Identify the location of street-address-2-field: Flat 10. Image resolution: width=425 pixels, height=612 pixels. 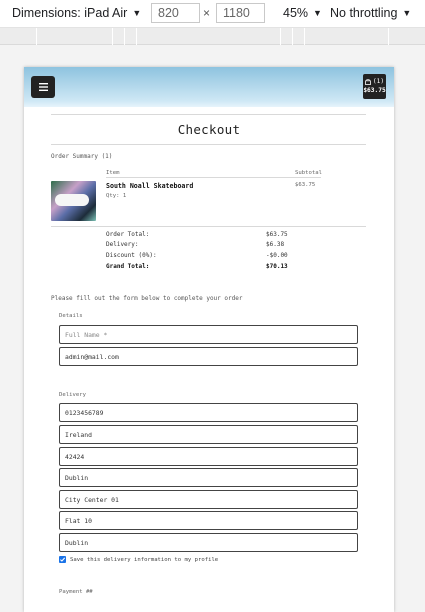
(208, 520).